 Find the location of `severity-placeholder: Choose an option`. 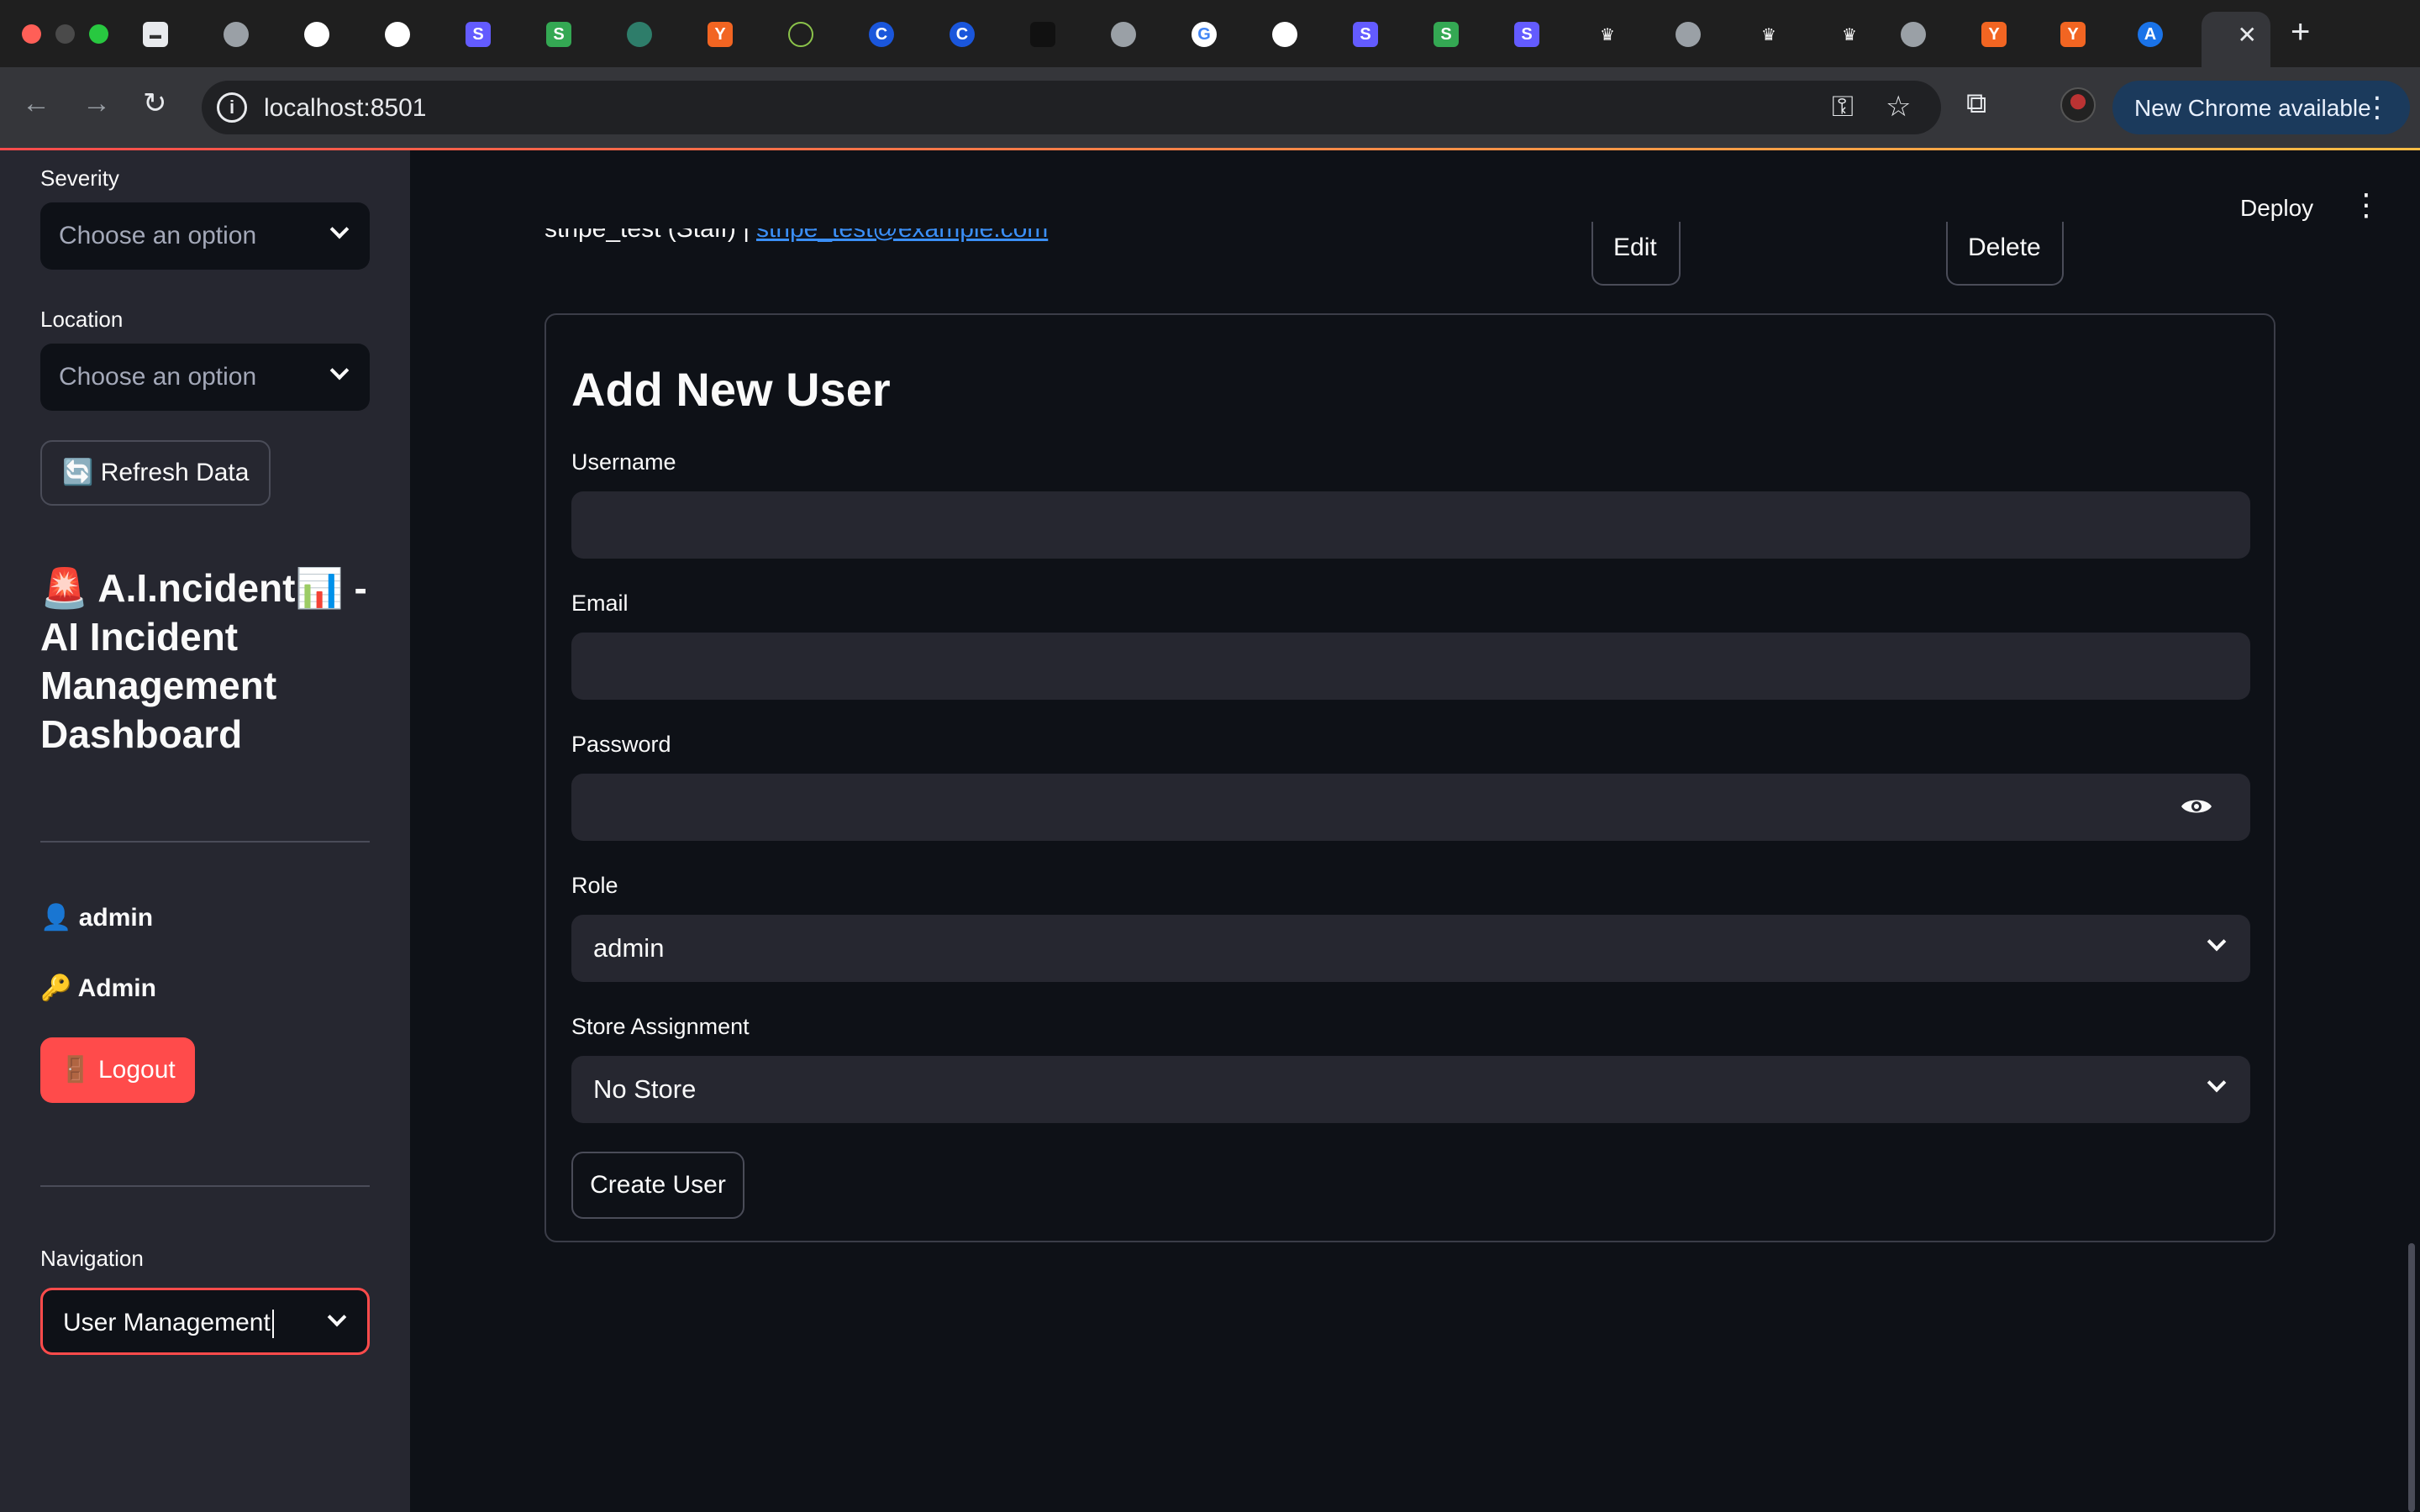

severity-placeholder: Choose an option is located at coordinates (158, 235).